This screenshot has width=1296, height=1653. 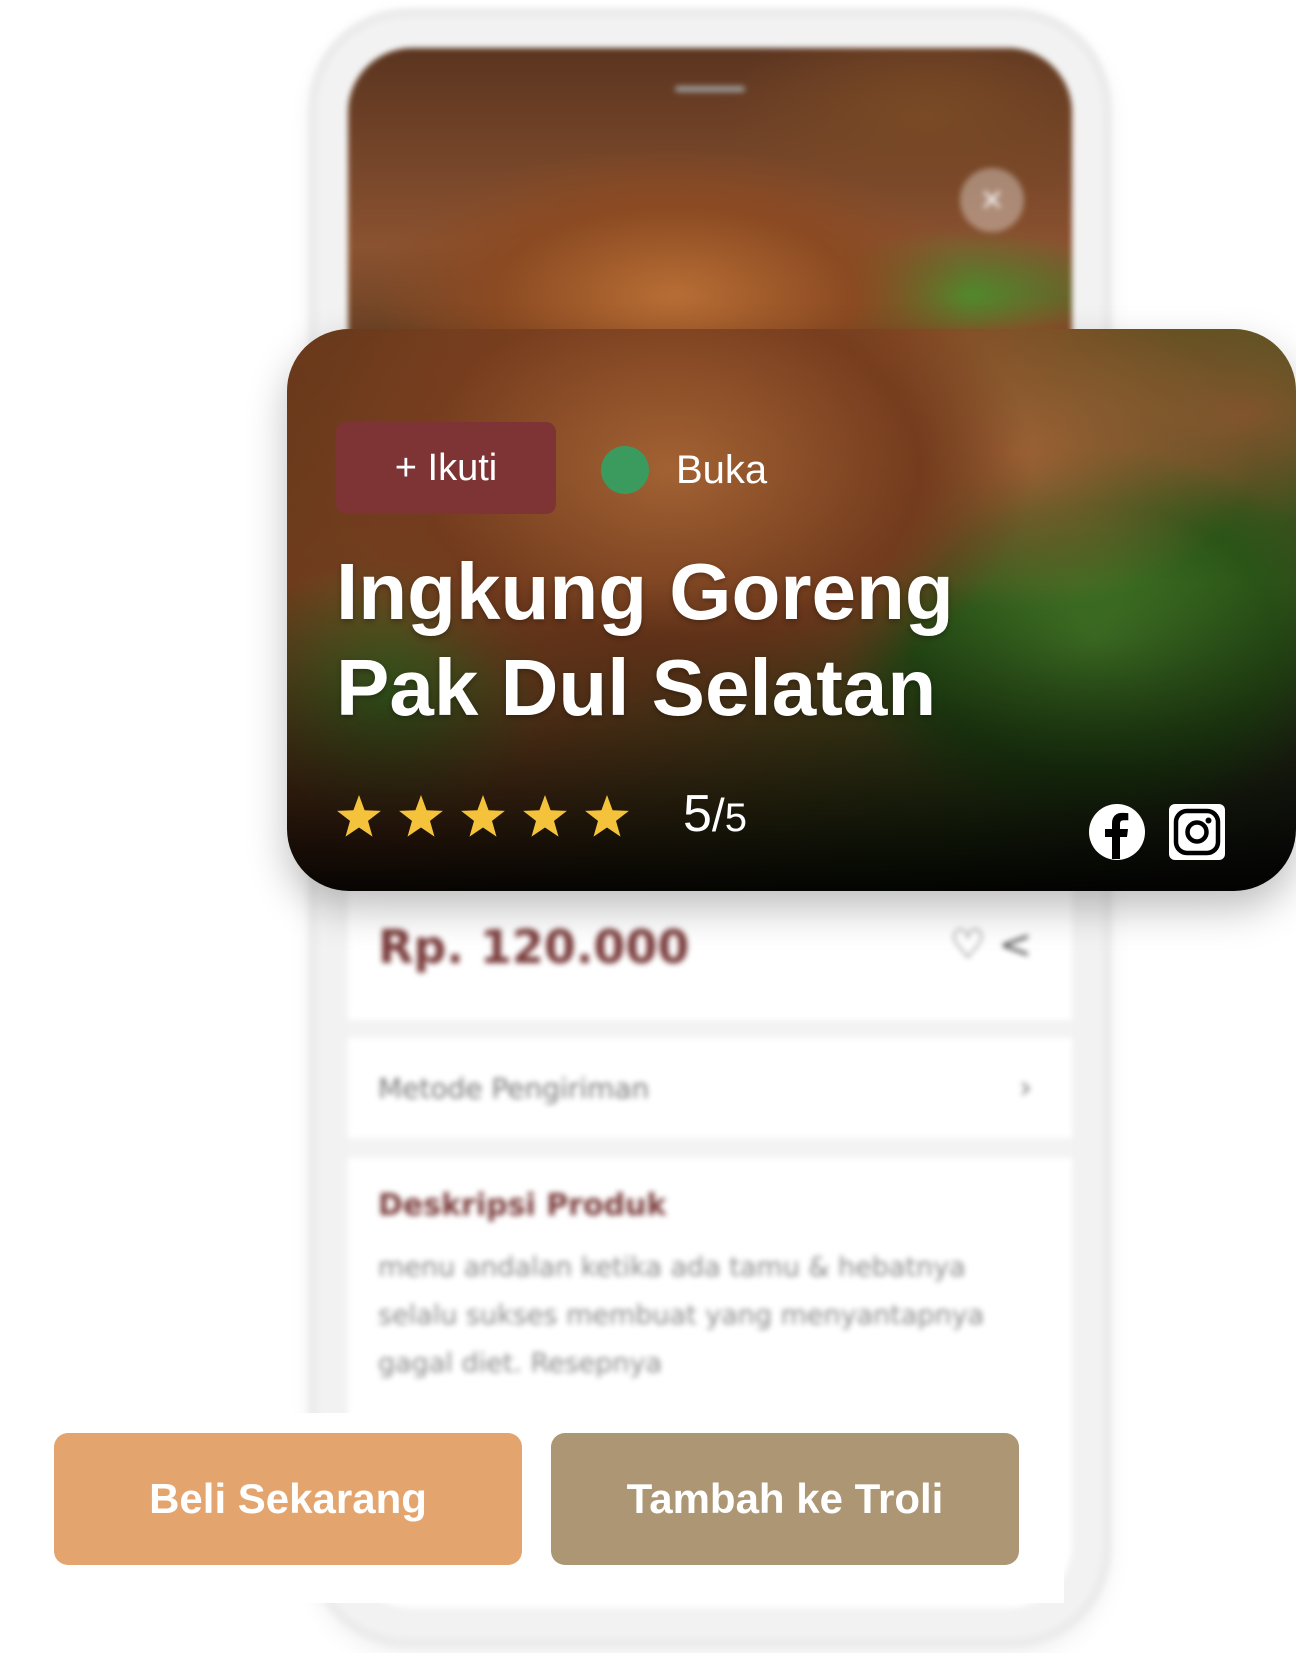 What do you see at coordinates (534, 947) in the screenshot?
I see `product-price: Rp. 120.000` at bounding box center [534, 947].